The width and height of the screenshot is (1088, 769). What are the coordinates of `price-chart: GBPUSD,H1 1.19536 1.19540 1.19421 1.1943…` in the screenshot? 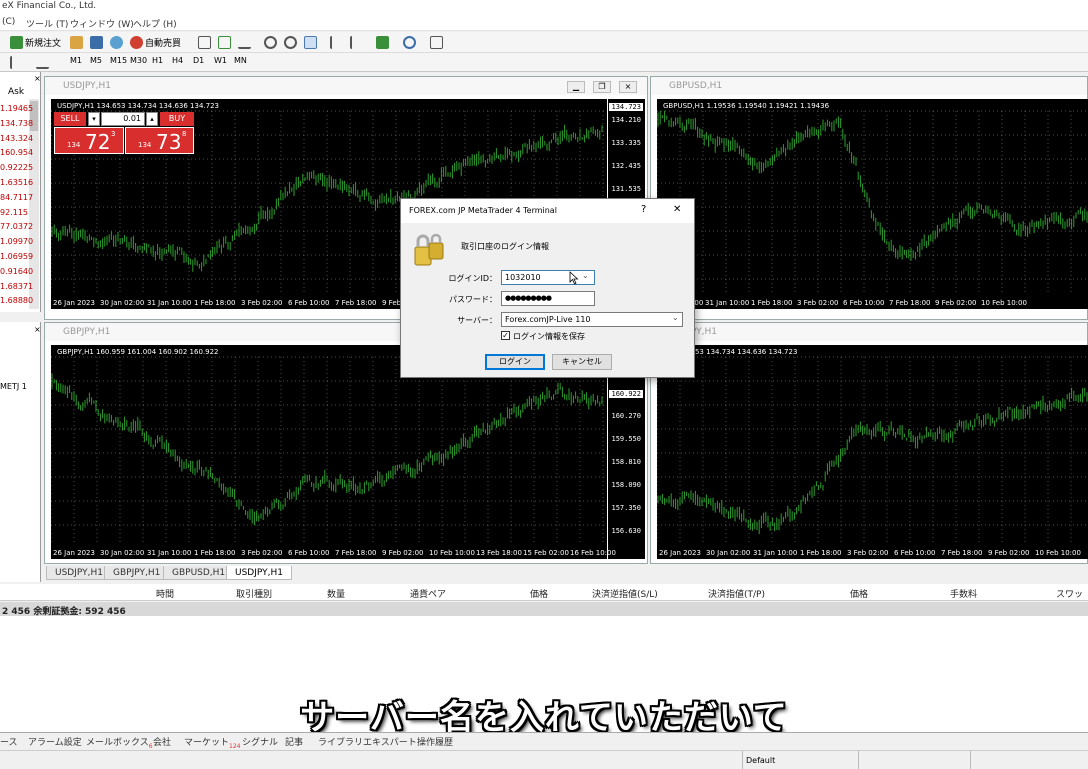 It's located at (872, 204).